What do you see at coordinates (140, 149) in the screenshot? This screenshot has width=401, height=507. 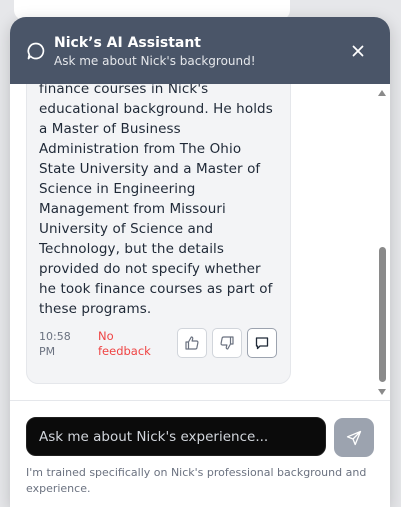 I see `message-line: Administration from The Ohio` at bounding box center [140, 149].